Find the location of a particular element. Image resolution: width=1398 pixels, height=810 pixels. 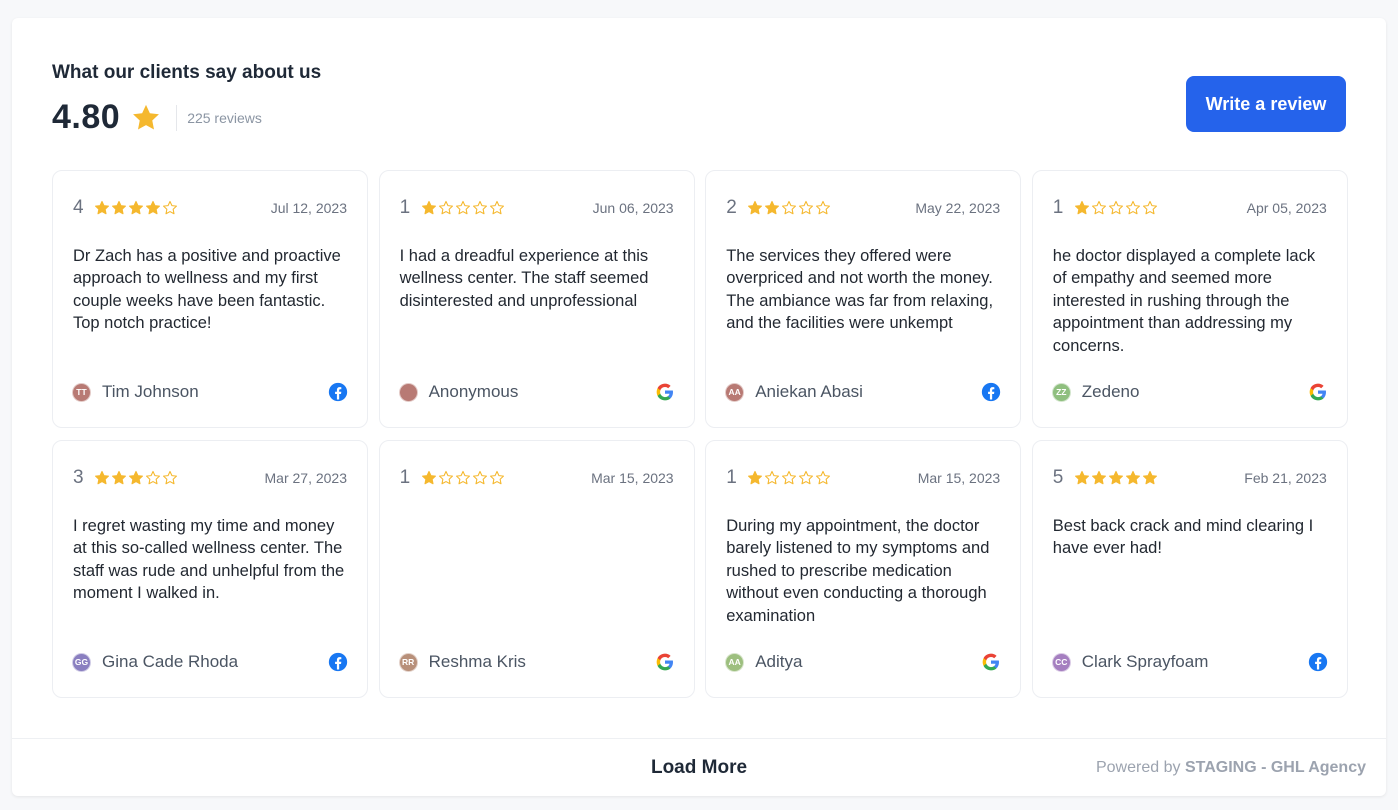

review-author: Clark Sprayfoam is located at coordinates (1145, 661).